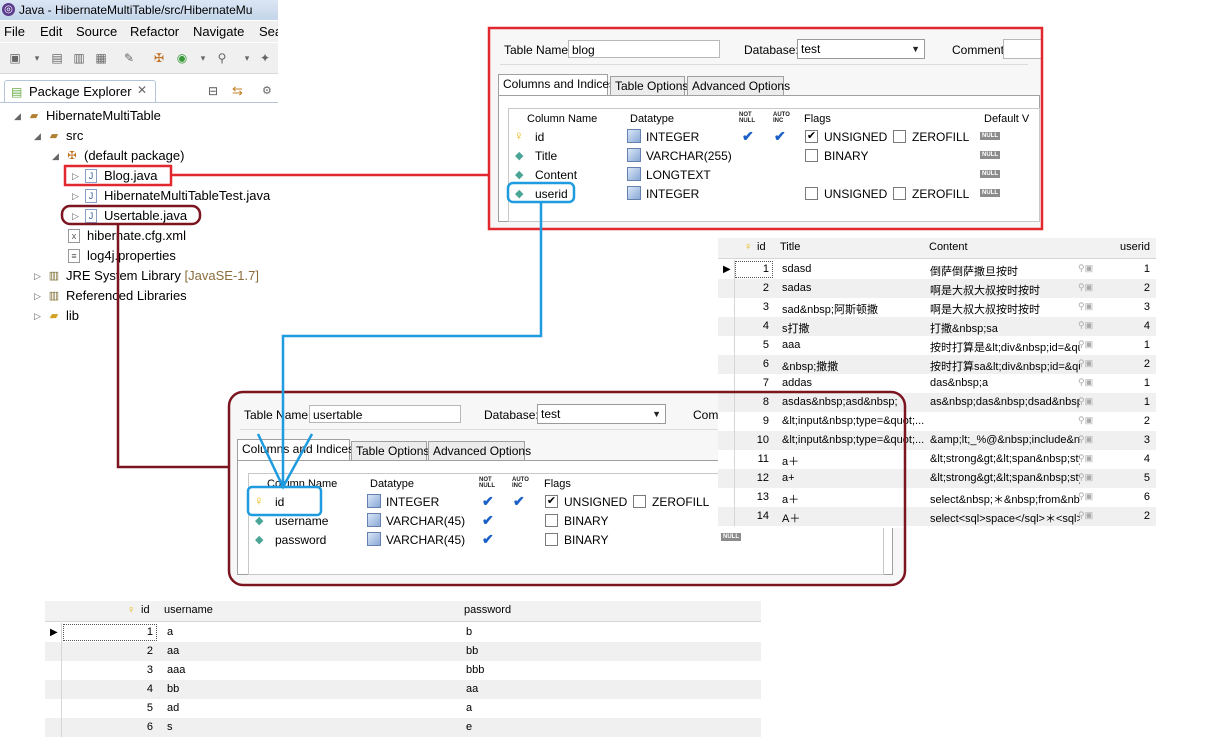 The width and height of the screenshot is (1217, 756). I want to click on table-row: 3 sad&nbsp;阿斯顿撒 啊是大叔大叔按时按时 ⚲▣ 3, so click(937, 307).